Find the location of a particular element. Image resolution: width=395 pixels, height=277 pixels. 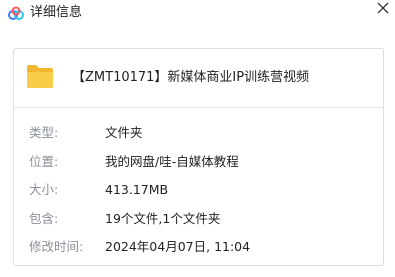

detail-label: 位置: is located at coordinates (44, 161).